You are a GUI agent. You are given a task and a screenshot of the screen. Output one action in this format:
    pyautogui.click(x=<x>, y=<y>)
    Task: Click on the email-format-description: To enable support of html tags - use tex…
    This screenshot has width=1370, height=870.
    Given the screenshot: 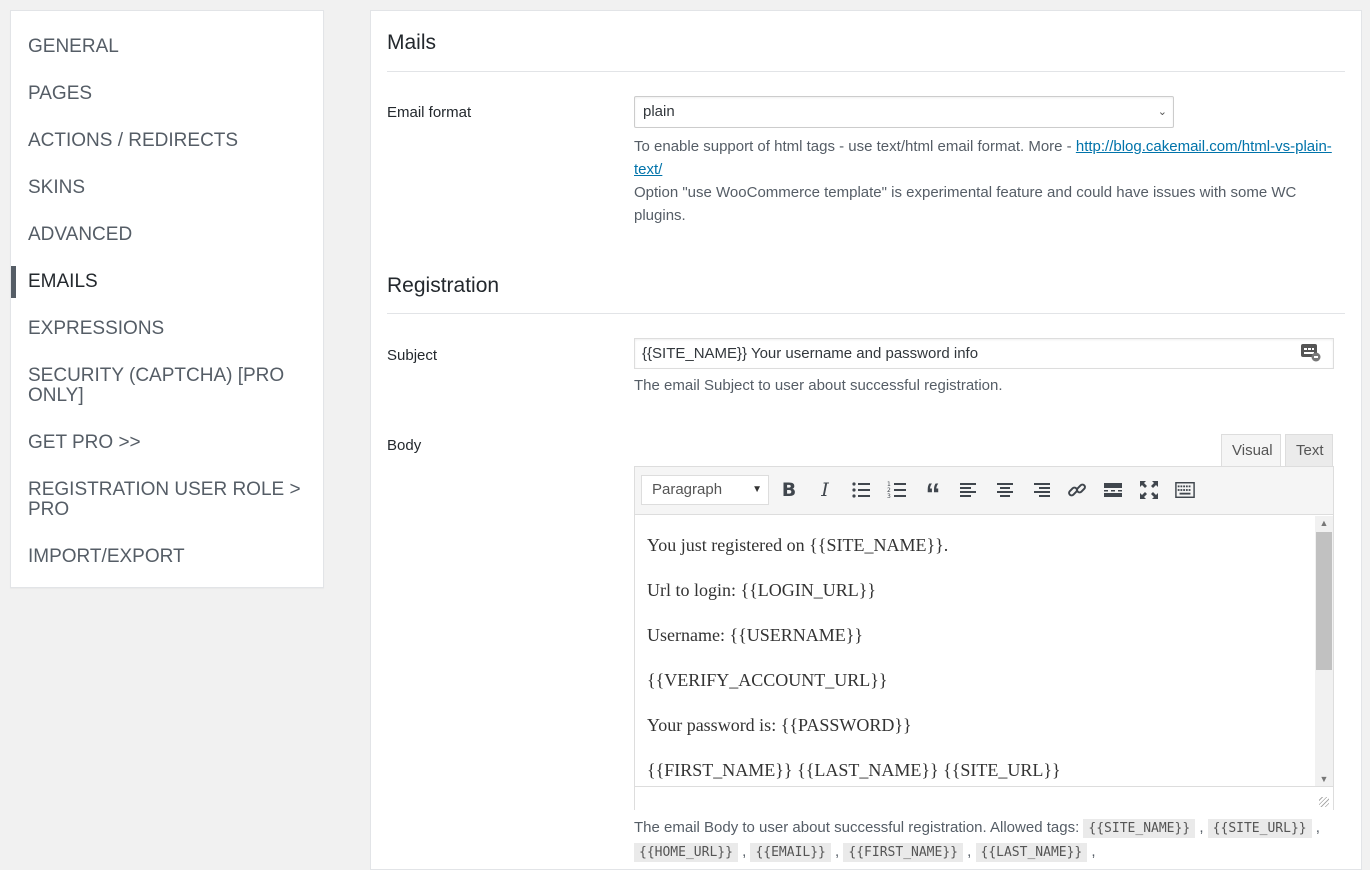 What is the action you would take?
    pyautogui.click(x=984, y=181)
    